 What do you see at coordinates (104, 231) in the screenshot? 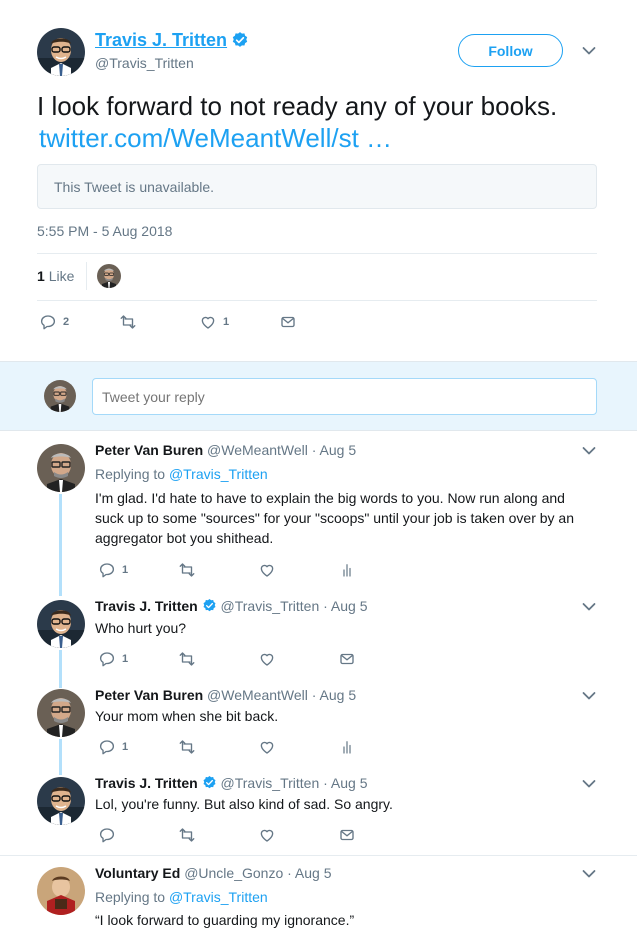
I see `tweet-timestamp: 5:55 PM - 5 Aug 2018` at bounding box center [104, 231].